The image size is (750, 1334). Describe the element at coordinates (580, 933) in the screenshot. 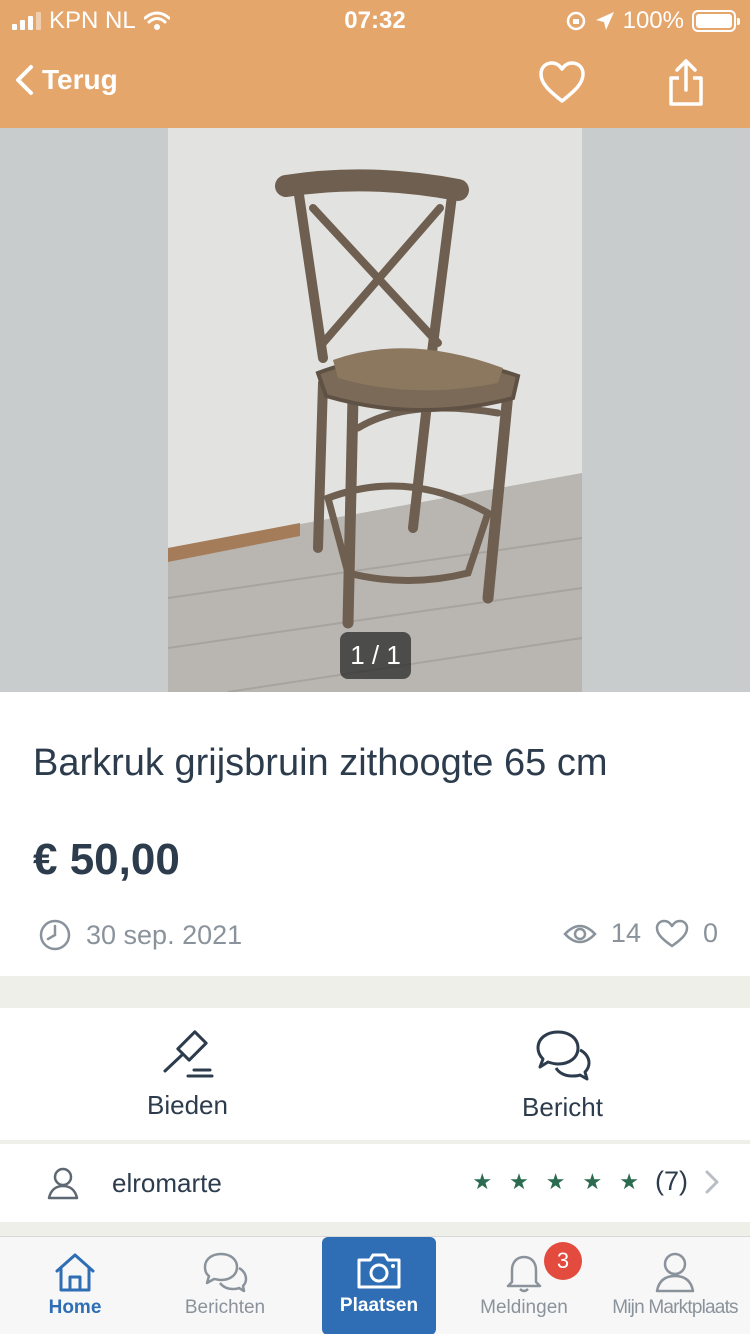

I see `eye-icon` at that location.